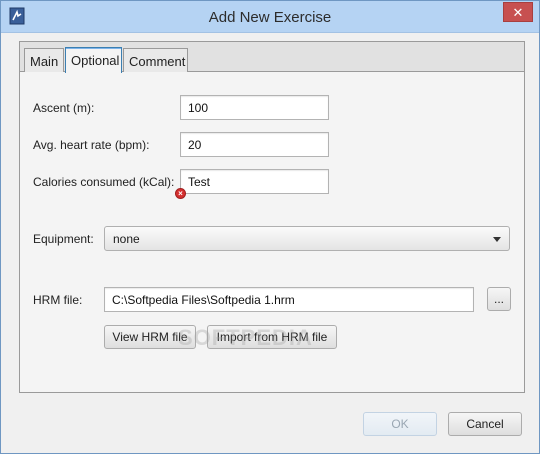  I want to click on hrm-file-input: C:\Softpedia Files\Softpedia 1.hrm, so click(289, 299).